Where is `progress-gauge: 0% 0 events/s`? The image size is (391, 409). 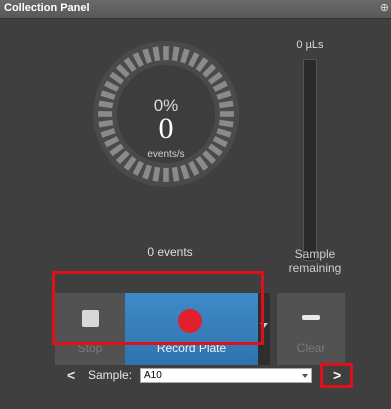
progress-gauge: 0% 0 events/s is located at coordinates (166, 114).